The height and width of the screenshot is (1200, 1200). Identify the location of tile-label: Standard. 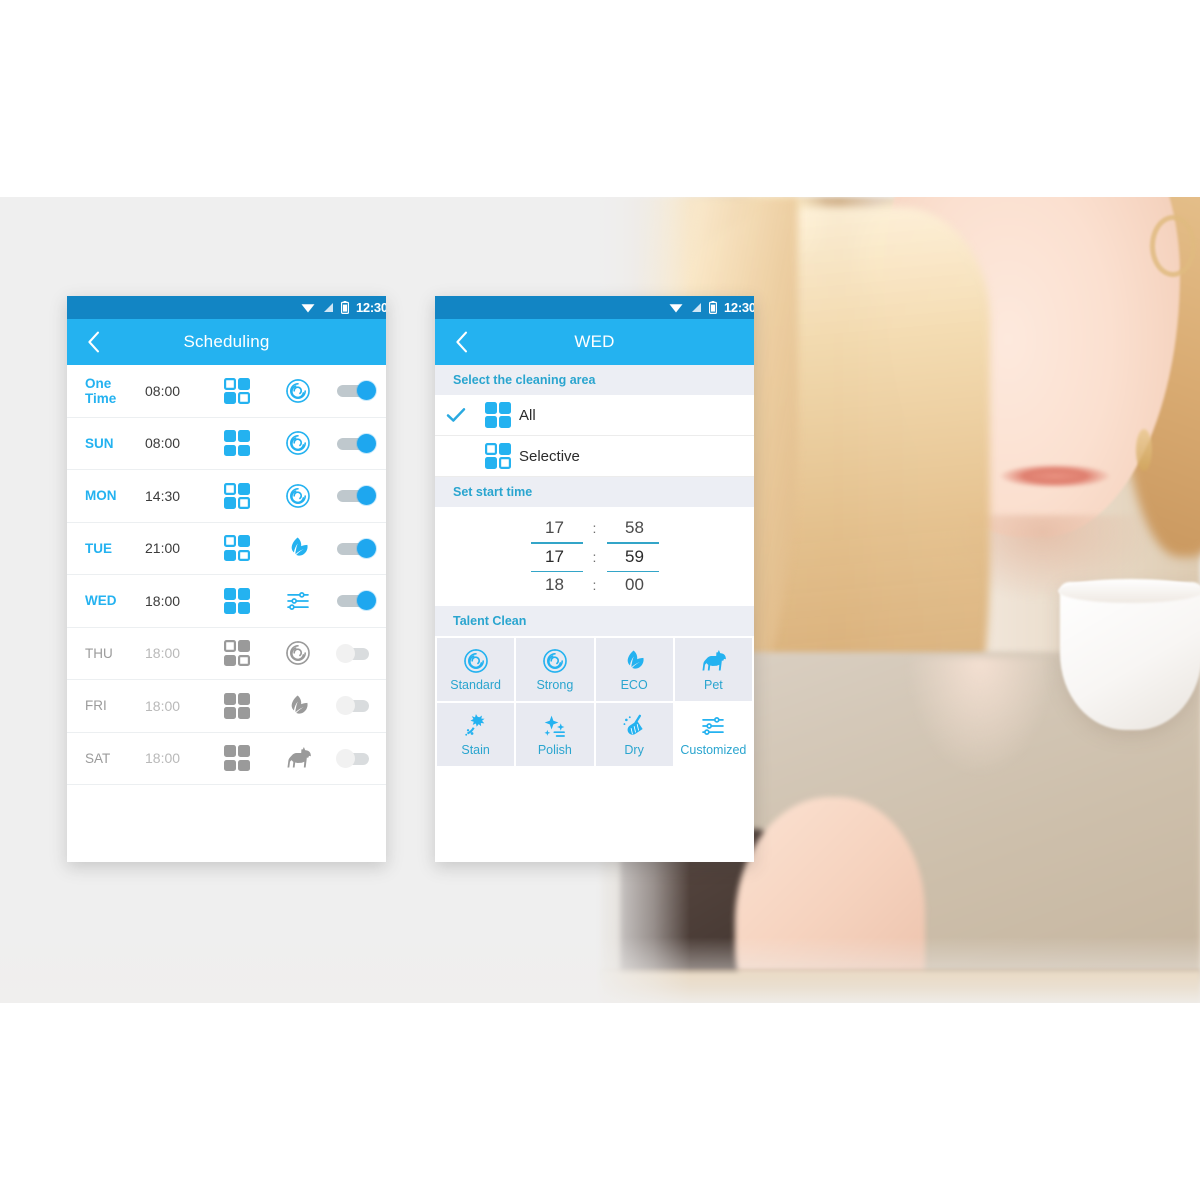
(475, 684).